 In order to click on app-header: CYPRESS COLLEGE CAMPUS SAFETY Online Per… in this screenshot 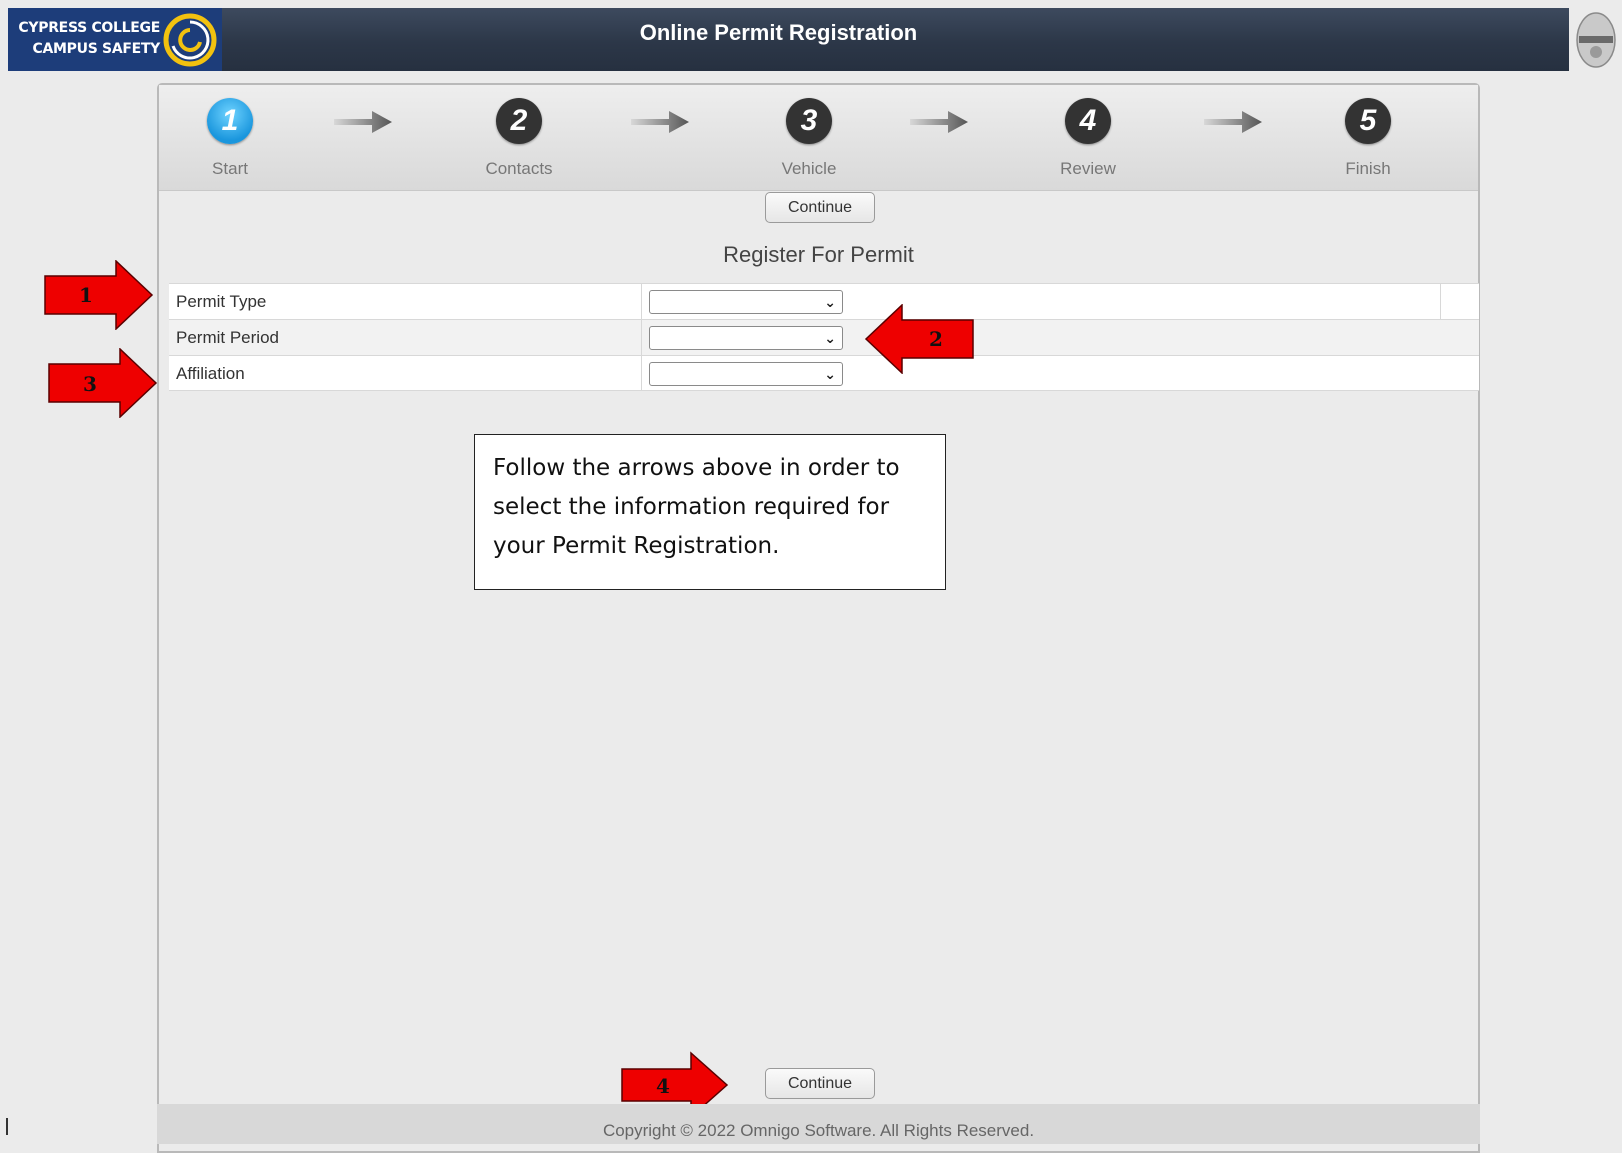, I will do `click(788, 39)`.